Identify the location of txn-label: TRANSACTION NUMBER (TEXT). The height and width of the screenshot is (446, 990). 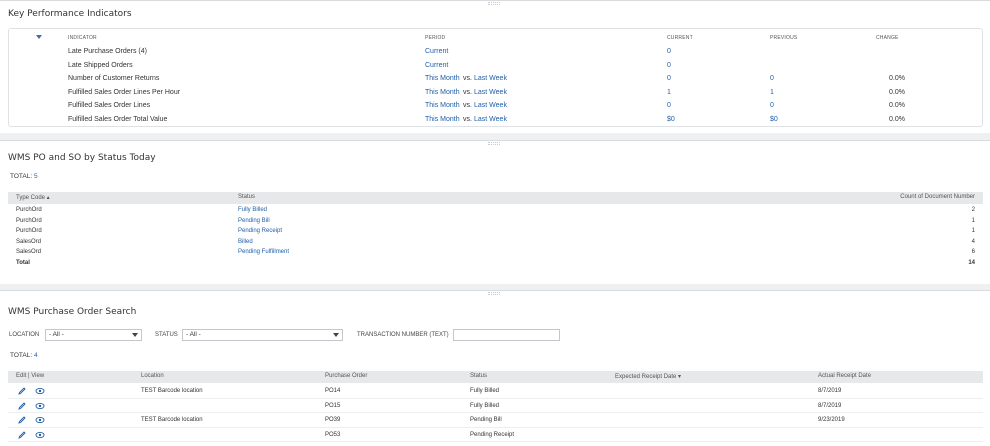
(403, 335).